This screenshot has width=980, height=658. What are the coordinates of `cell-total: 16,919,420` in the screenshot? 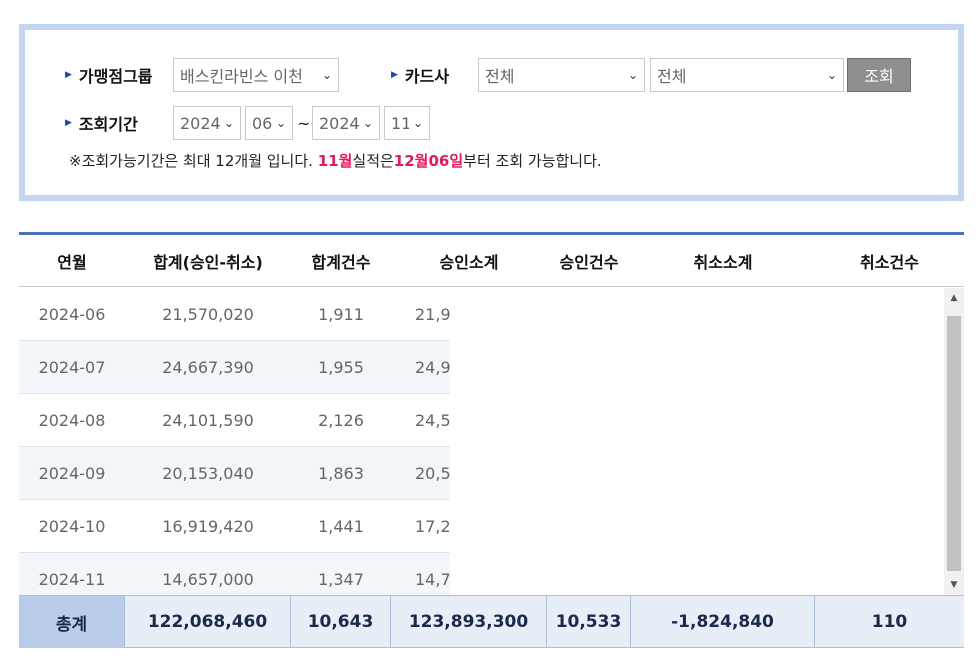 It's located at (208, 526).